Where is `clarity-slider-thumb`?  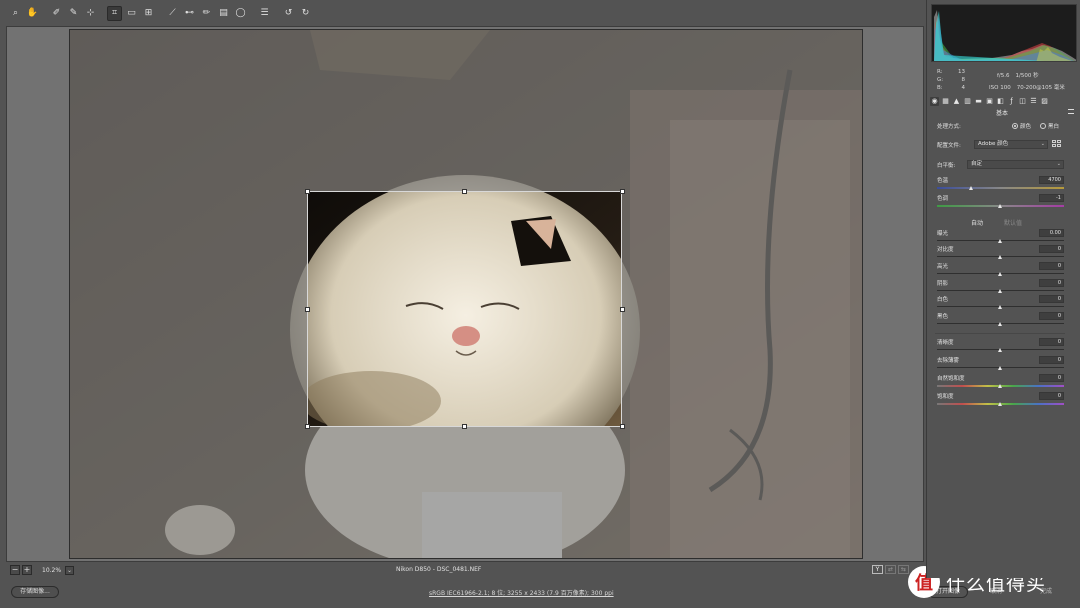 clarity-slider-thumb is located at coordinates (1000, 350).